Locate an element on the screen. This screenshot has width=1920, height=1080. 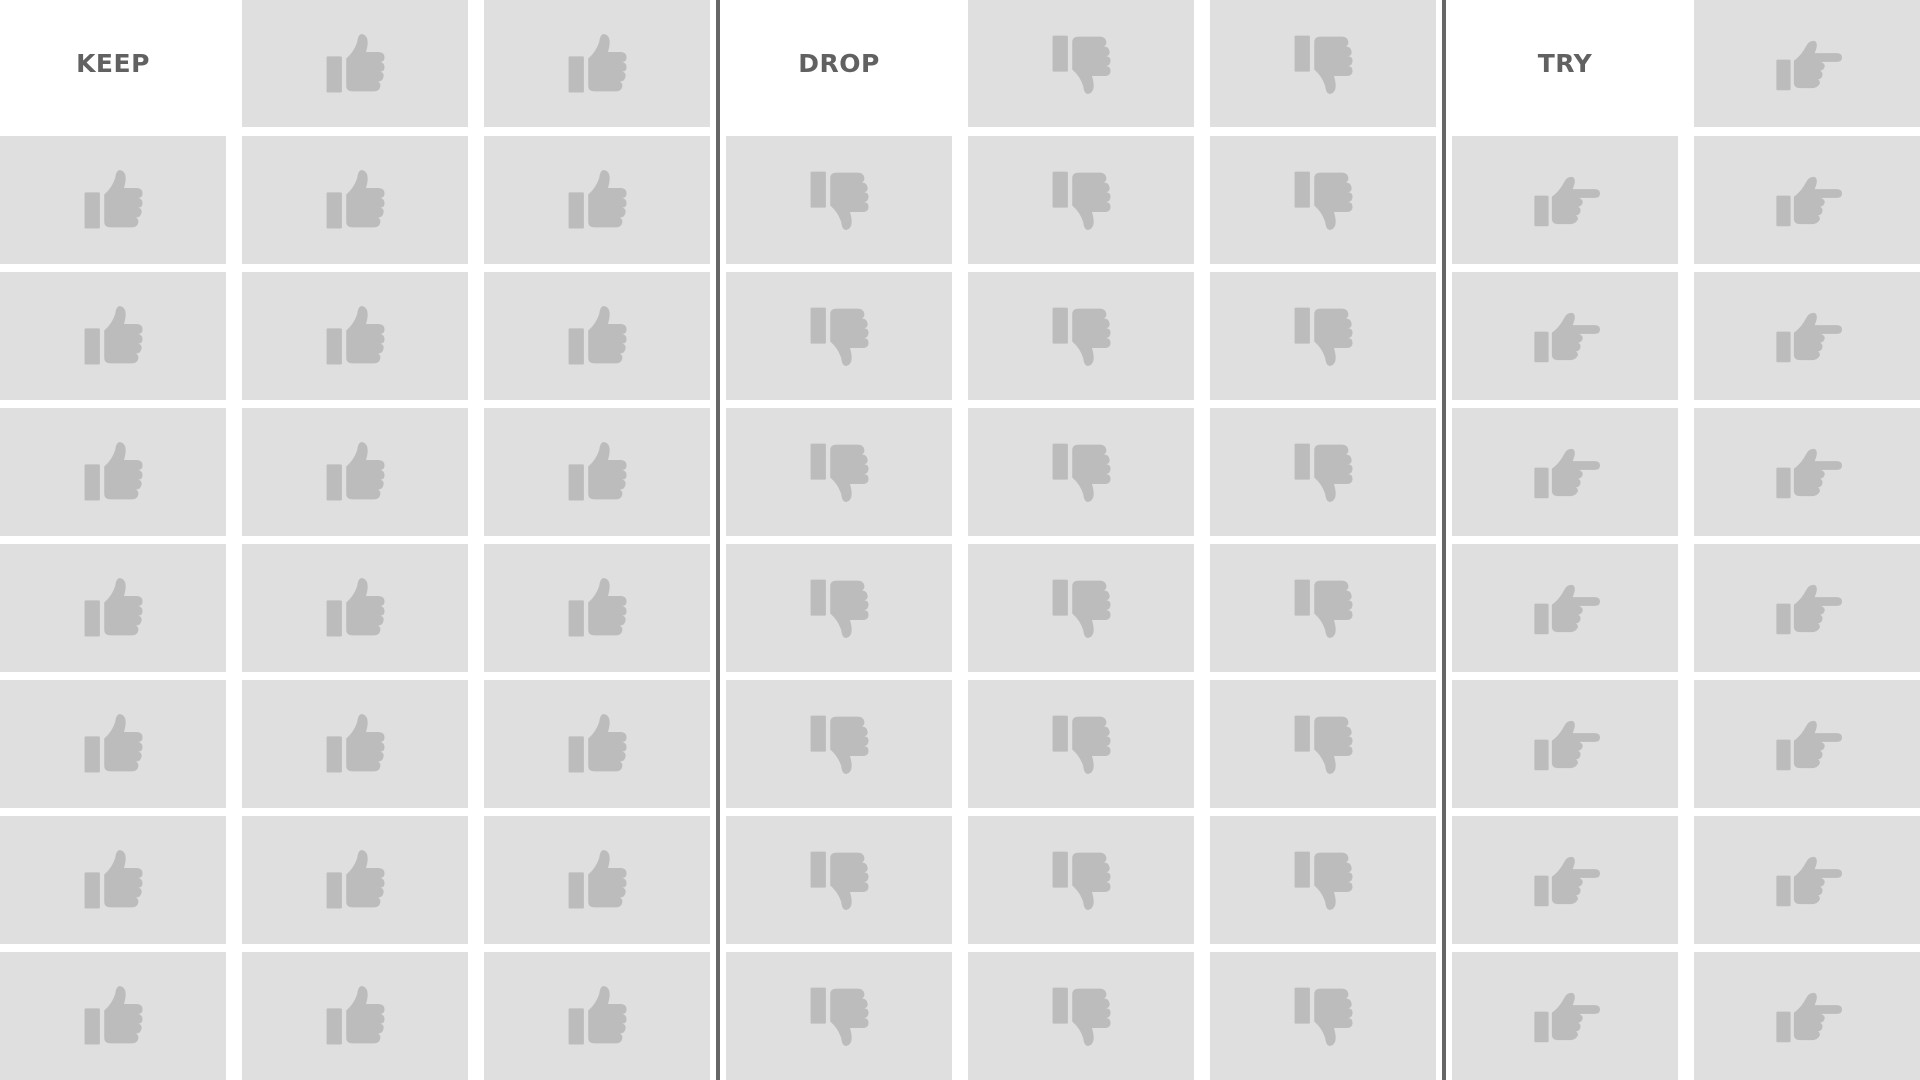
keep-header: KEEP is located at coordinates (113, 63).